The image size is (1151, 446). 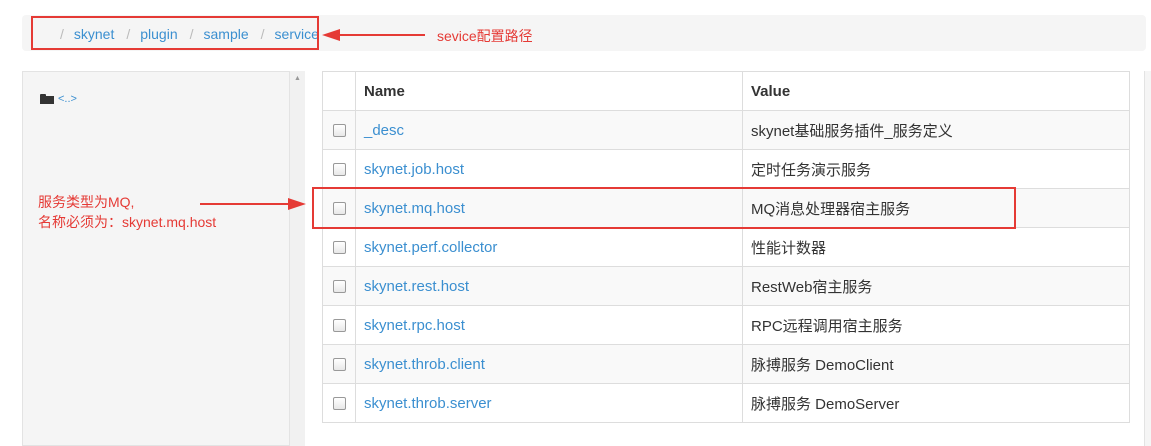 What do you see at coordinates (253, 204) in the screenshot?
I see `arrow-to-row` at bounding box center [253, 204].